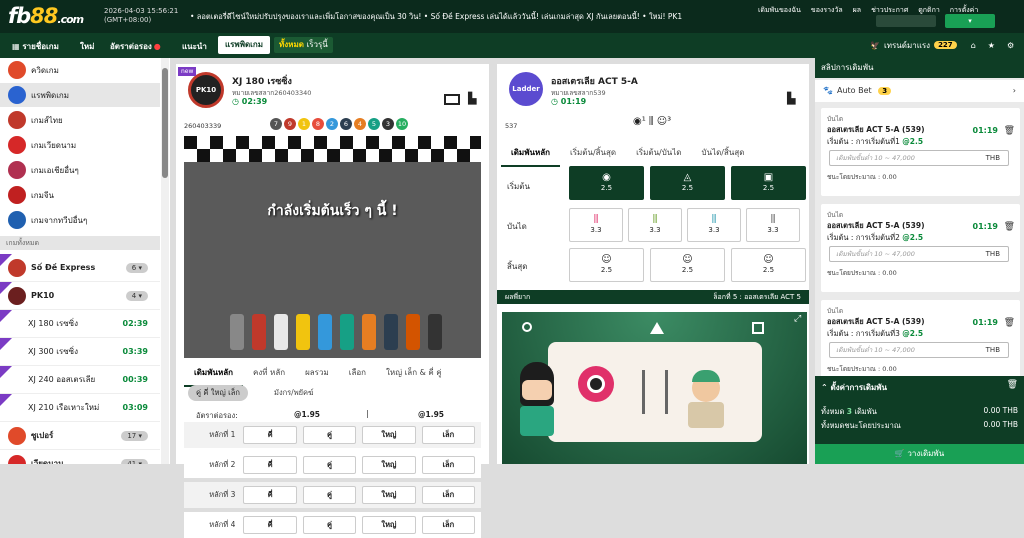 This screenshot has height=538, width=1024. Describe the element at coordinates (357, 373) in the screenshot. I see `tab-3: เลือก` at that location.